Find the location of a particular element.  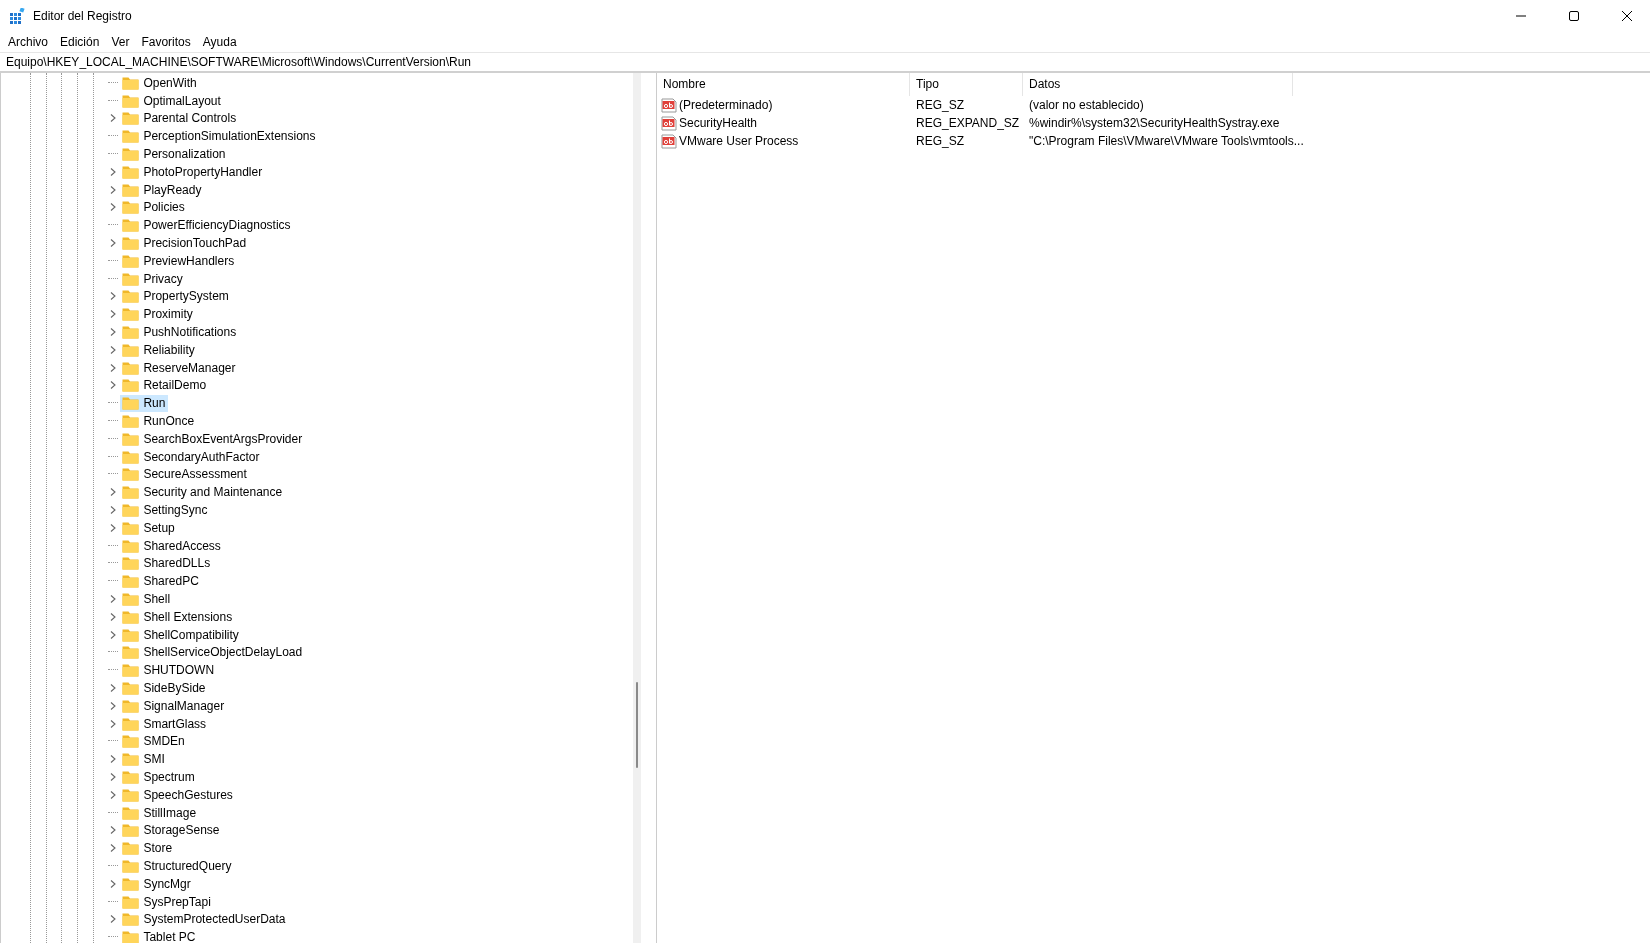

tree-item: StillImage is located at coordinates (160, 813).